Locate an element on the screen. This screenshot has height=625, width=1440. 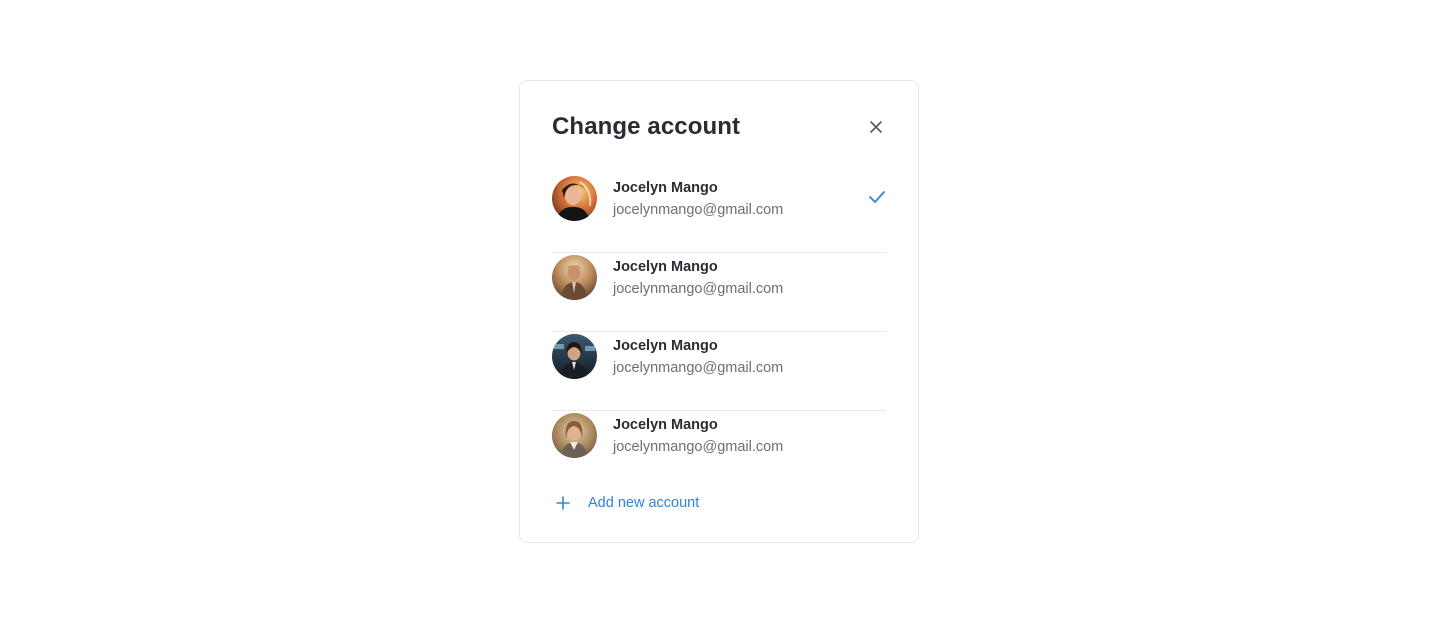
add-account-button: Add new account is located at coordinates (625, 503).